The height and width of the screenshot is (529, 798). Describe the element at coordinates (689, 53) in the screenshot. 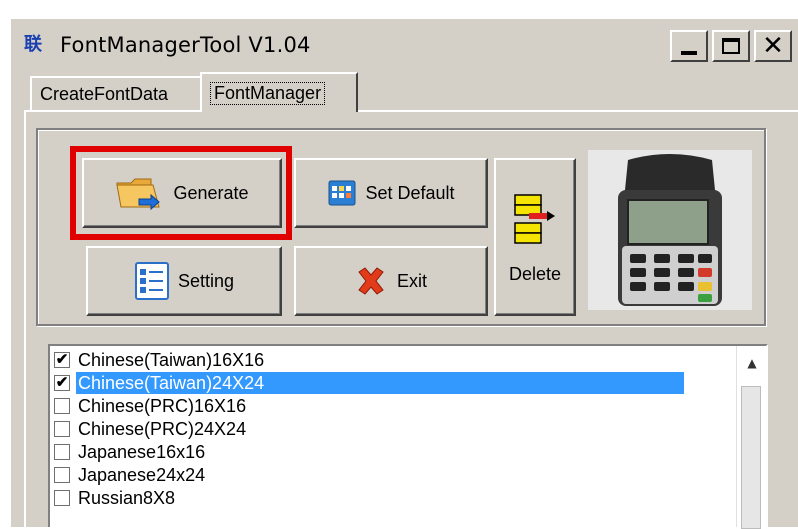

I see `minimize-icon` at that location.